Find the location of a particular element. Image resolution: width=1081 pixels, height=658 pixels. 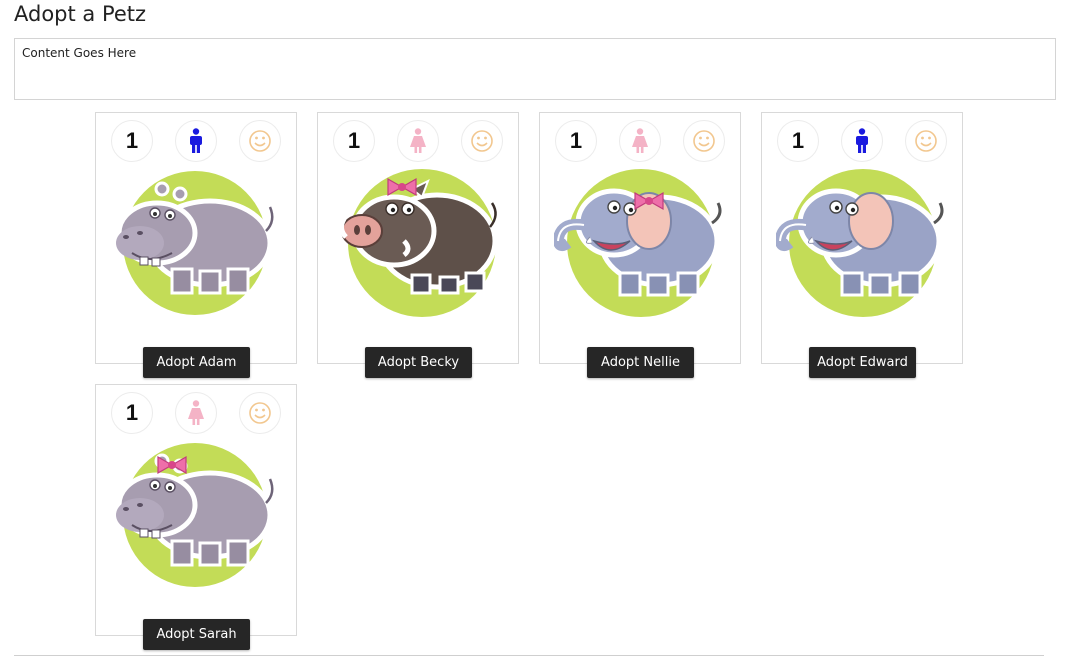

footer-divider is located at coordinates (529, 655).